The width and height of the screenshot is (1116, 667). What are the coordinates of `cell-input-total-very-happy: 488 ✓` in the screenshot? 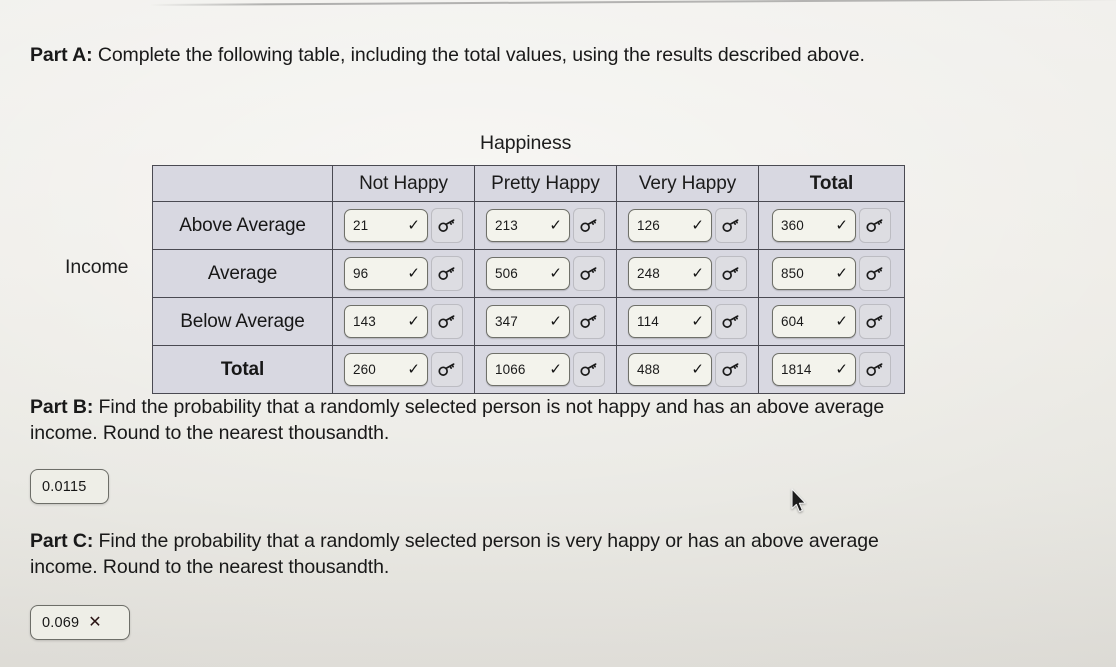 It's located at (670, 369).